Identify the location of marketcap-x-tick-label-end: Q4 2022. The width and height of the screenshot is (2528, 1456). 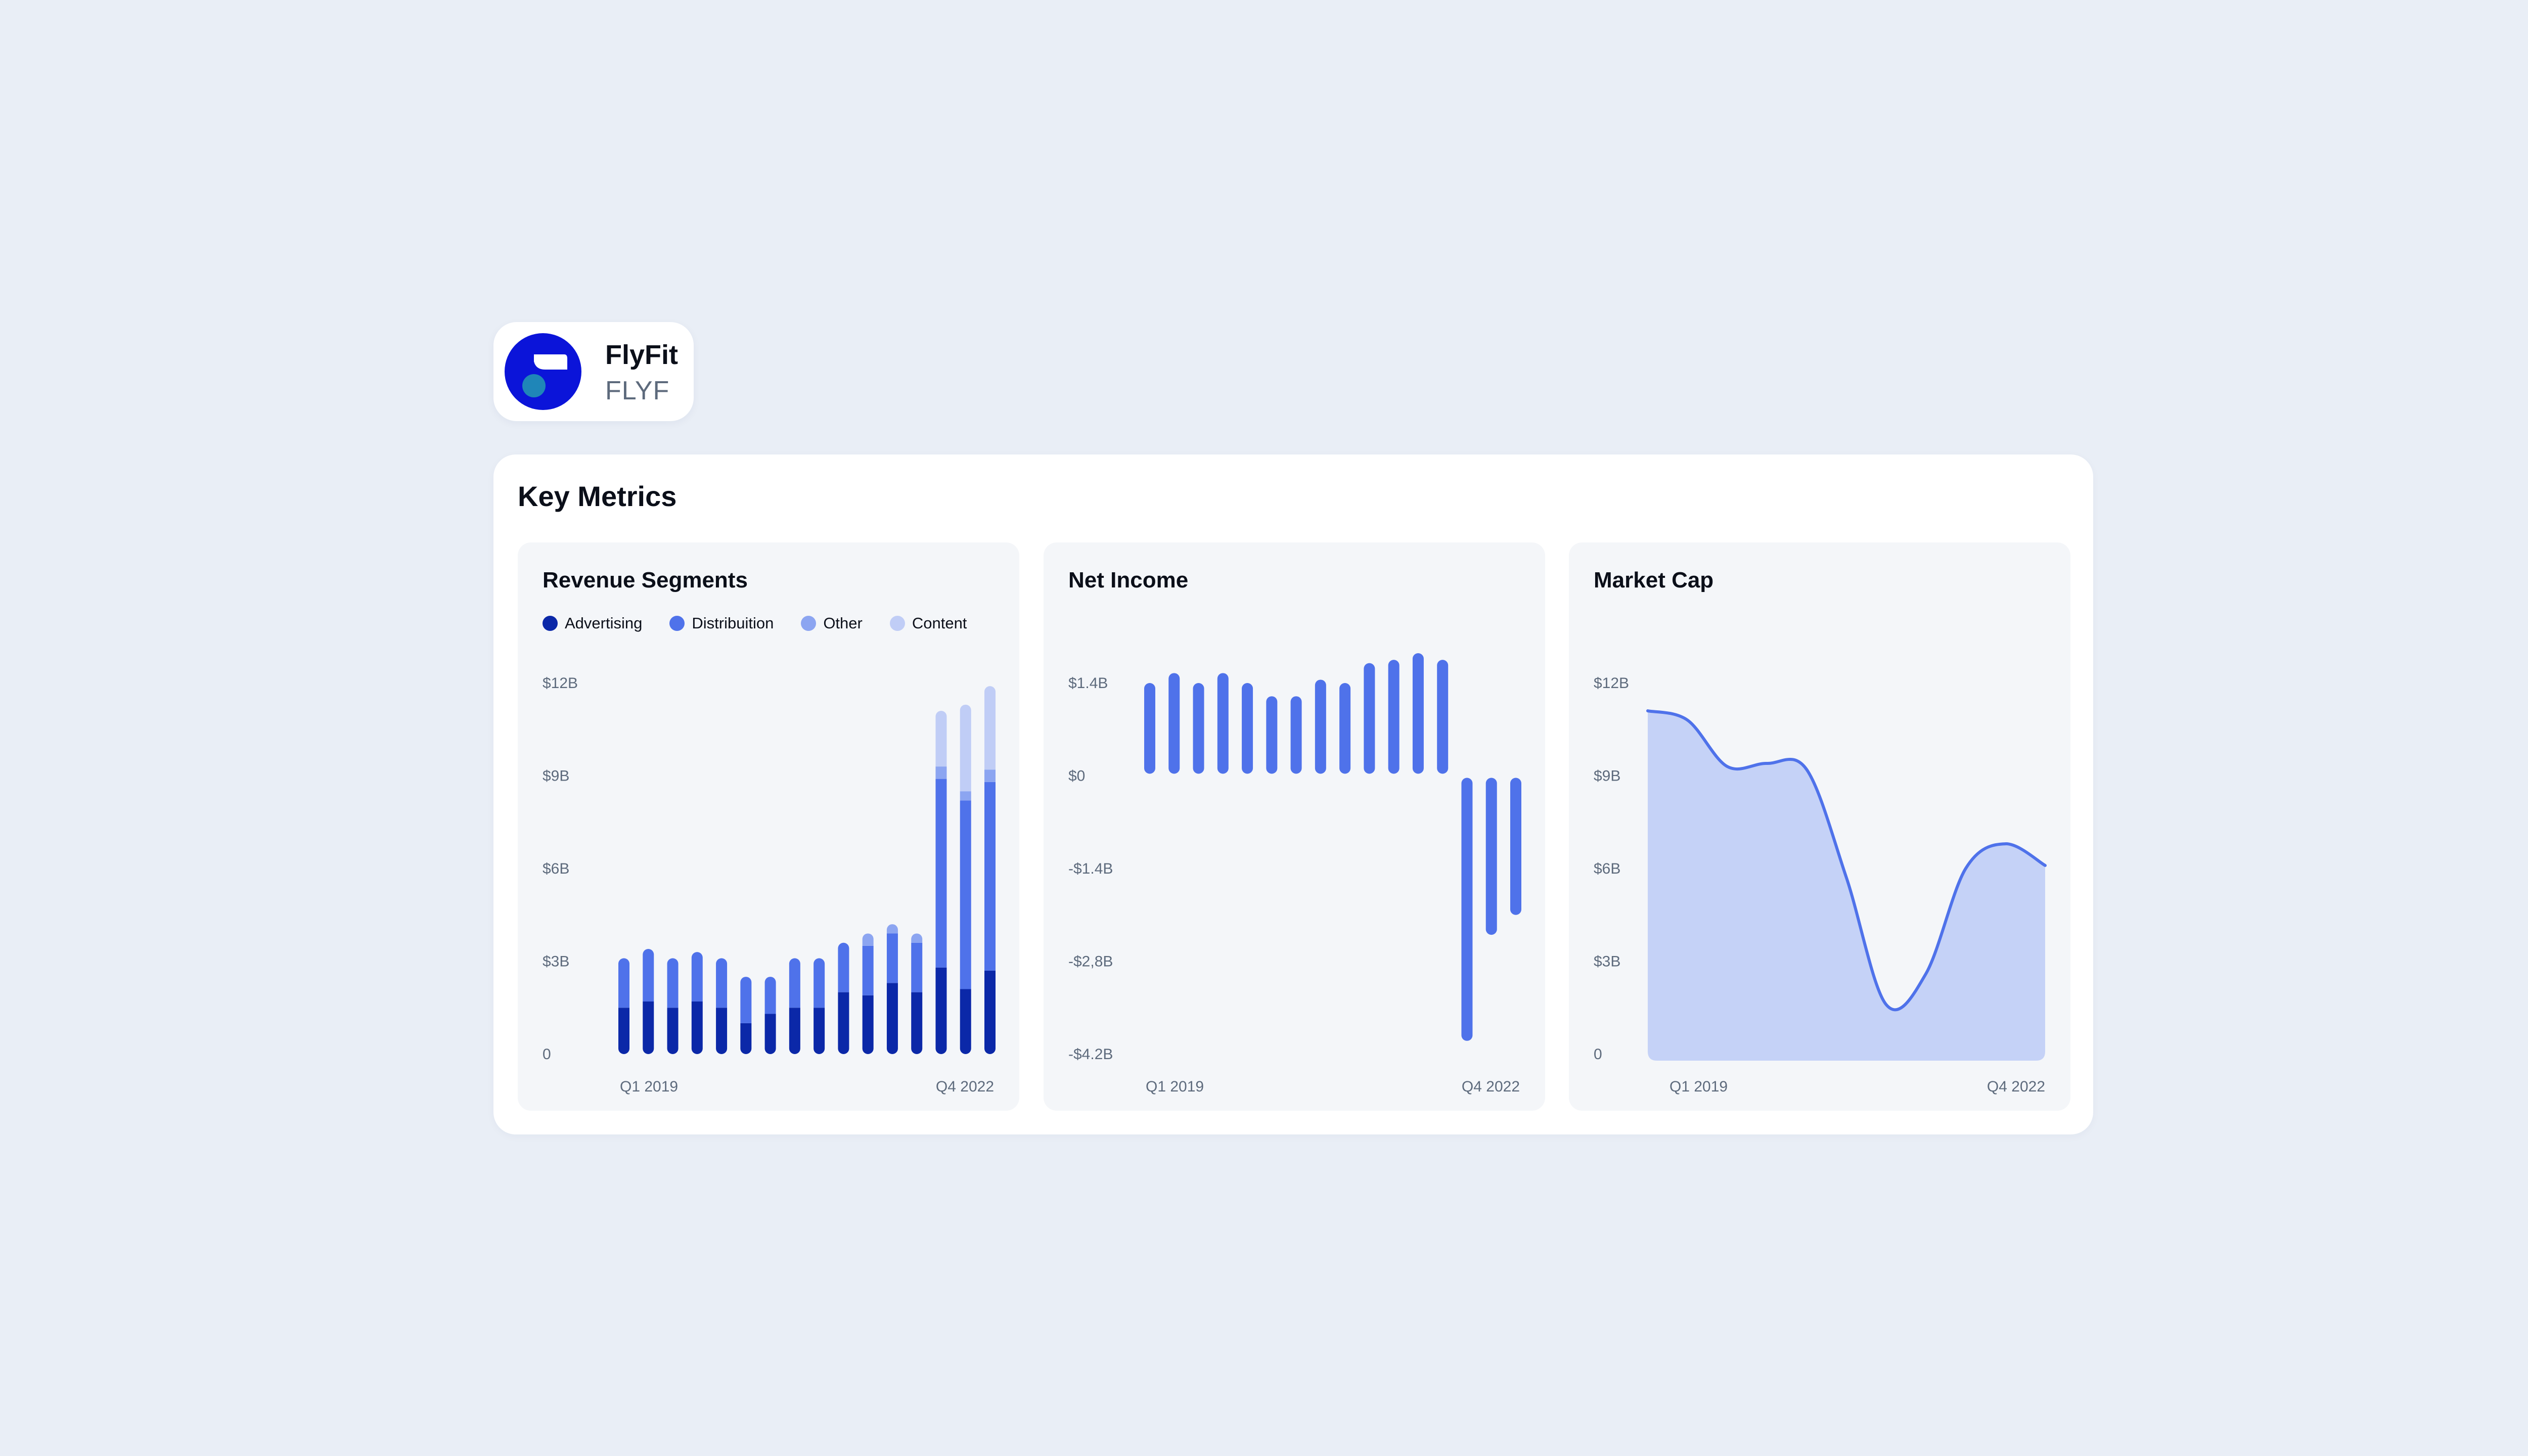
(2016, 1086).